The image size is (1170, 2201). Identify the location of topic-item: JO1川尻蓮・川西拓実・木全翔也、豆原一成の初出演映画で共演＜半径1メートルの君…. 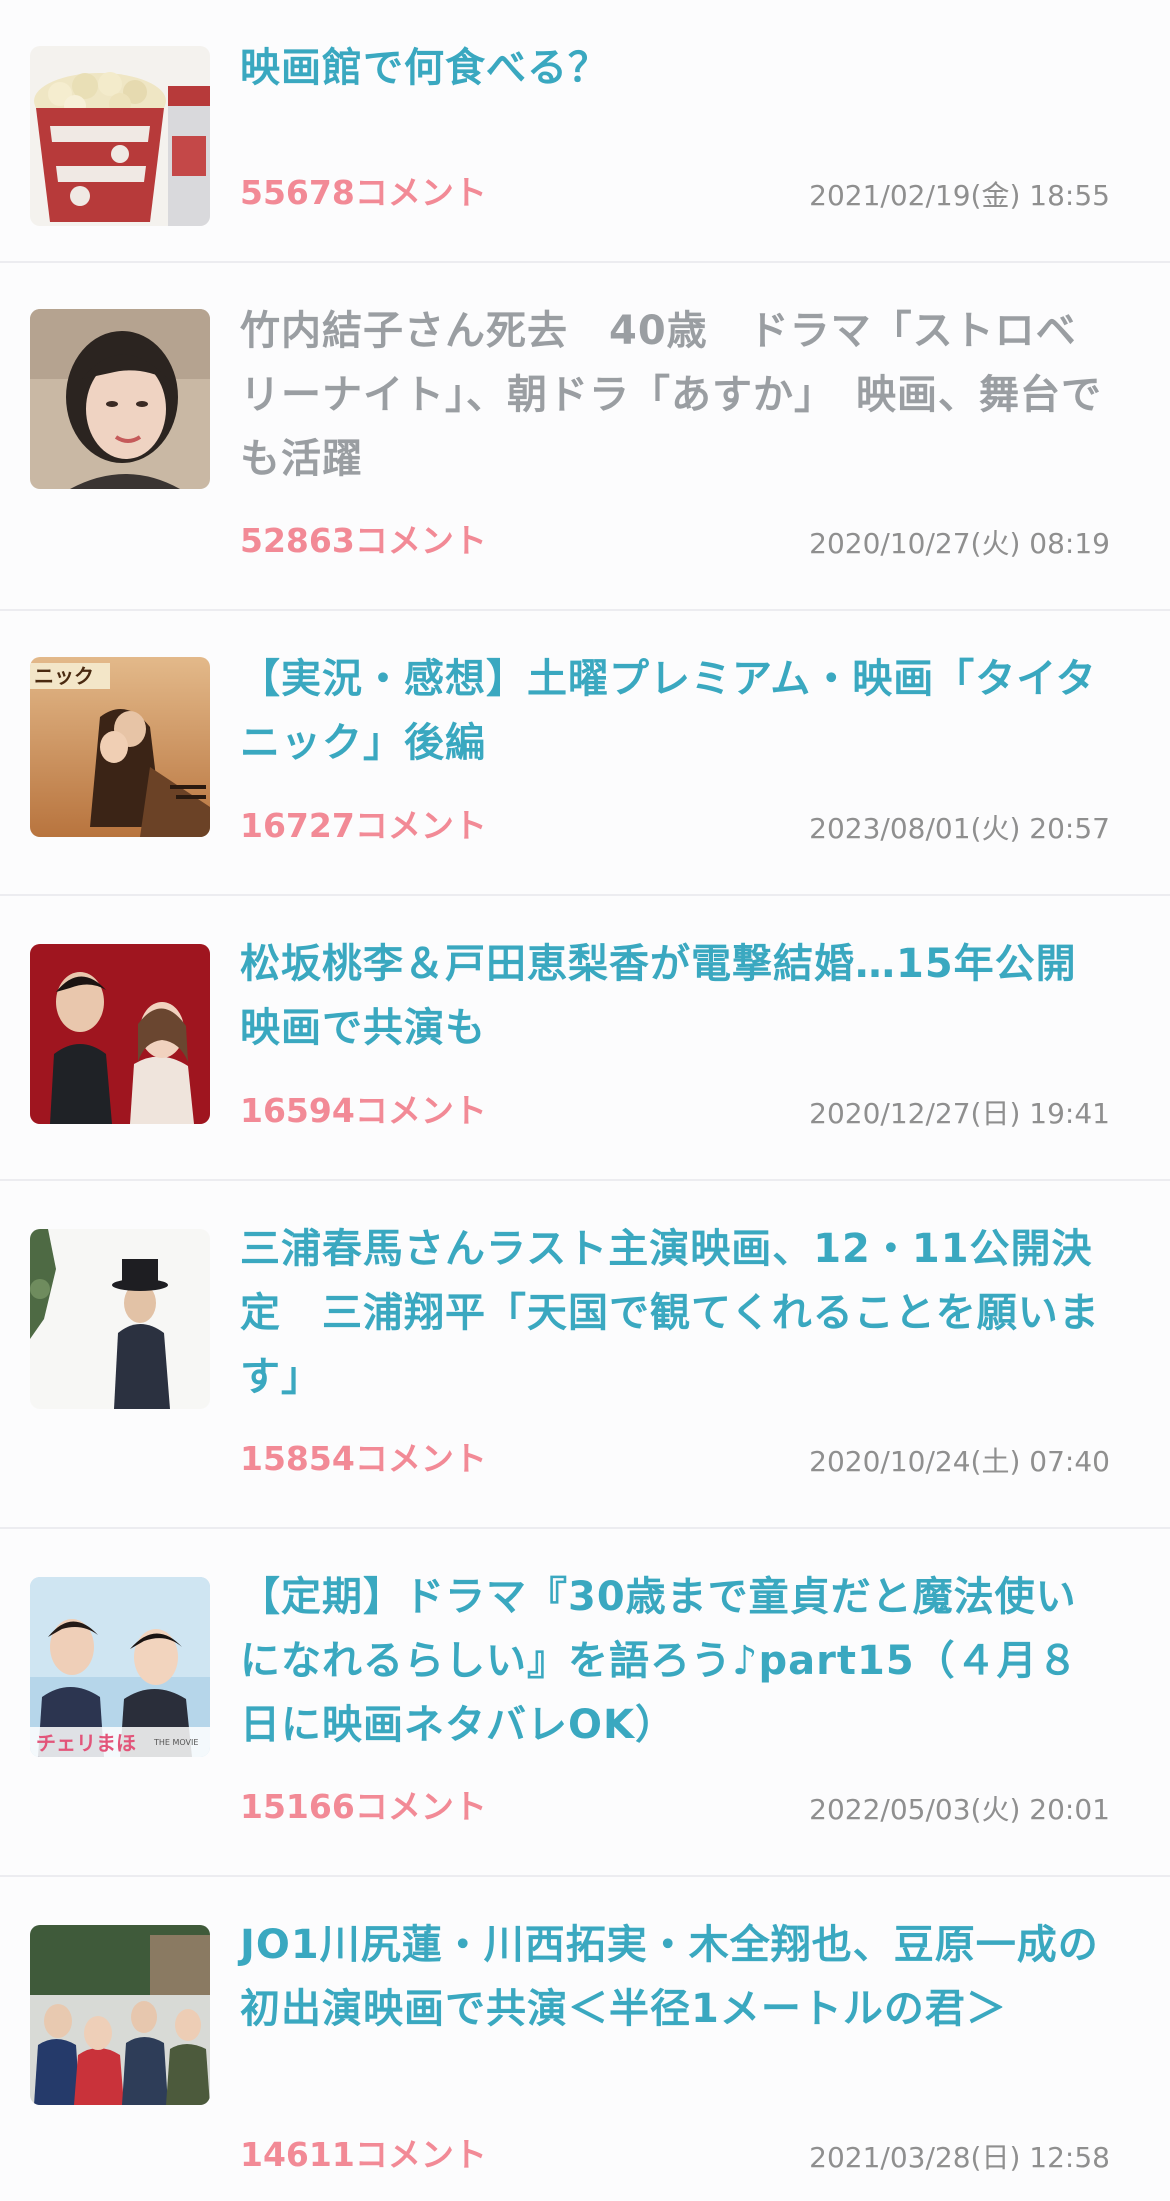
(585, 2039).